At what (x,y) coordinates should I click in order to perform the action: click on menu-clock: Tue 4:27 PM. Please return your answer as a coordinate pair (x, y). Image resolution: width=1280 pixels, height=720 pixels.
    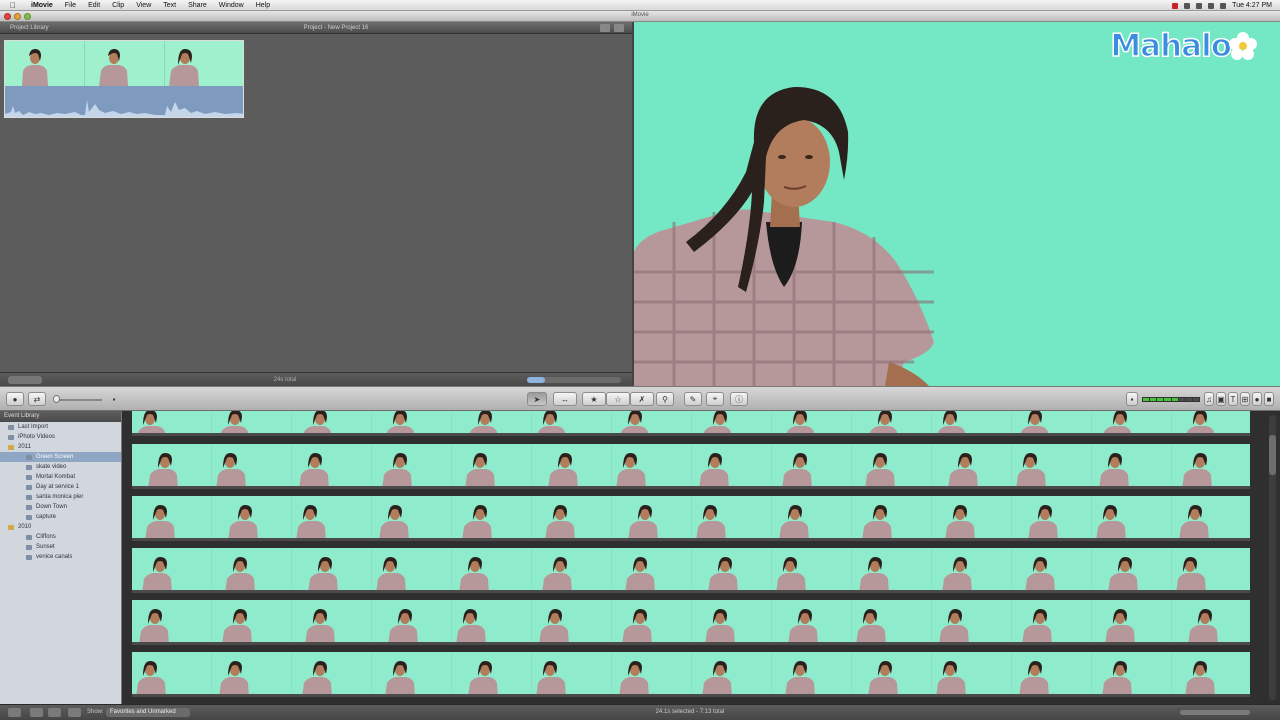
    Looking at the image, I should click on (1252, 5).